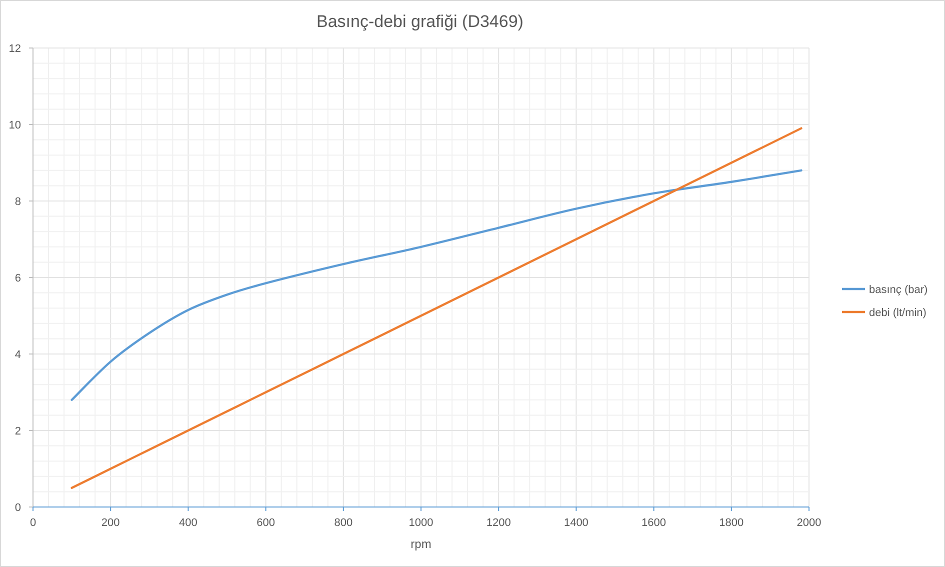 This screenshot has height=567, width=945. What do you see at coordinates (654, 523) in the screenshot?
I see `tick-label: 1600` at bounding box center [654, 523].